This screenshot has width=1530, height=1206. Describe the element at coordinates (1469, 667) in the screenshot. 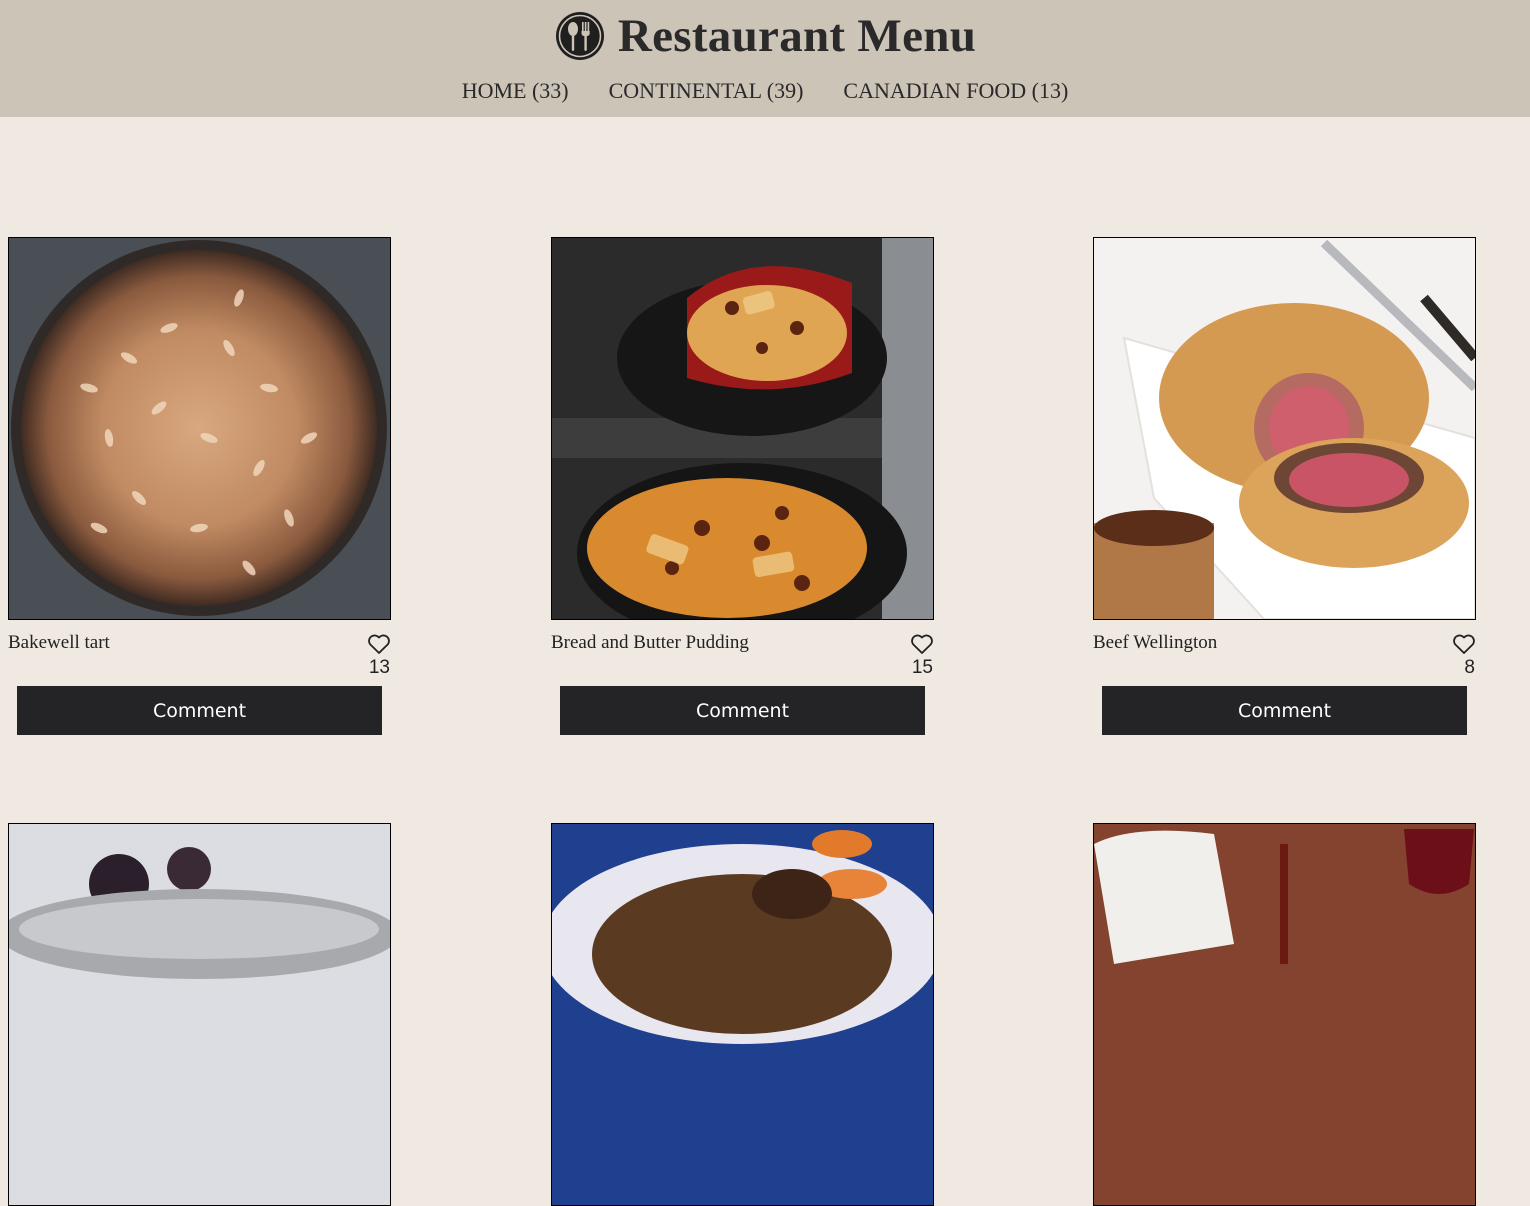

I see `like-count: 8` at that location.